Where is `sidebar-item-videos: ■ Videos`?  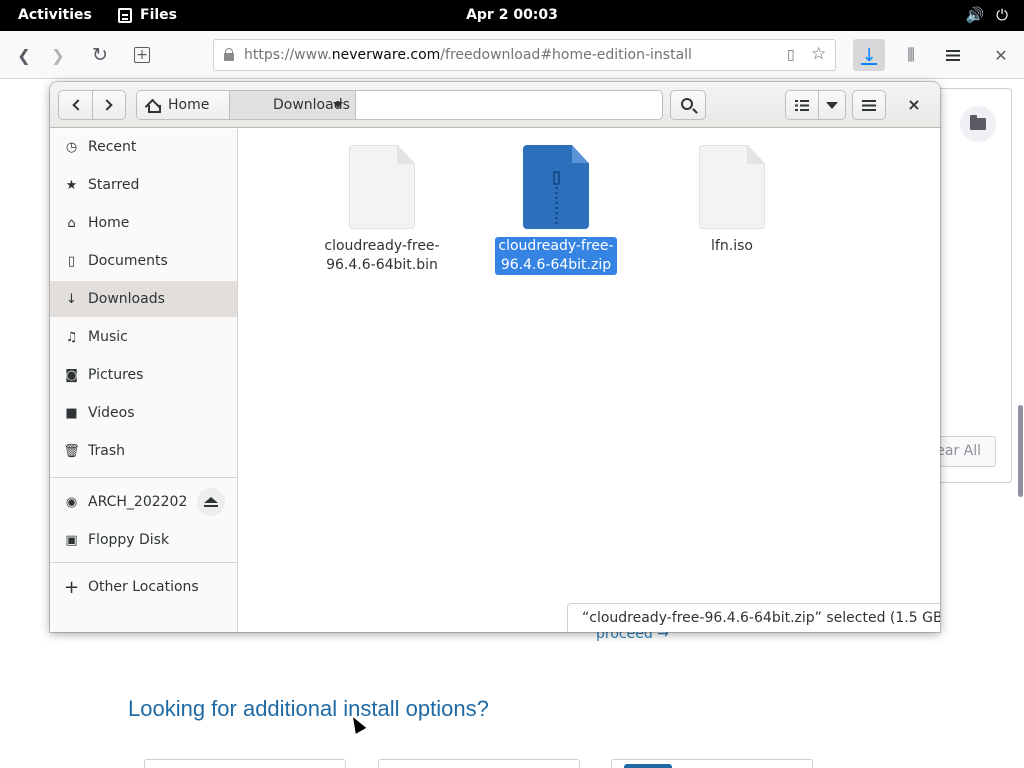
sidebar-item-videos: ■ Videos is located at coordinates (143, 413).